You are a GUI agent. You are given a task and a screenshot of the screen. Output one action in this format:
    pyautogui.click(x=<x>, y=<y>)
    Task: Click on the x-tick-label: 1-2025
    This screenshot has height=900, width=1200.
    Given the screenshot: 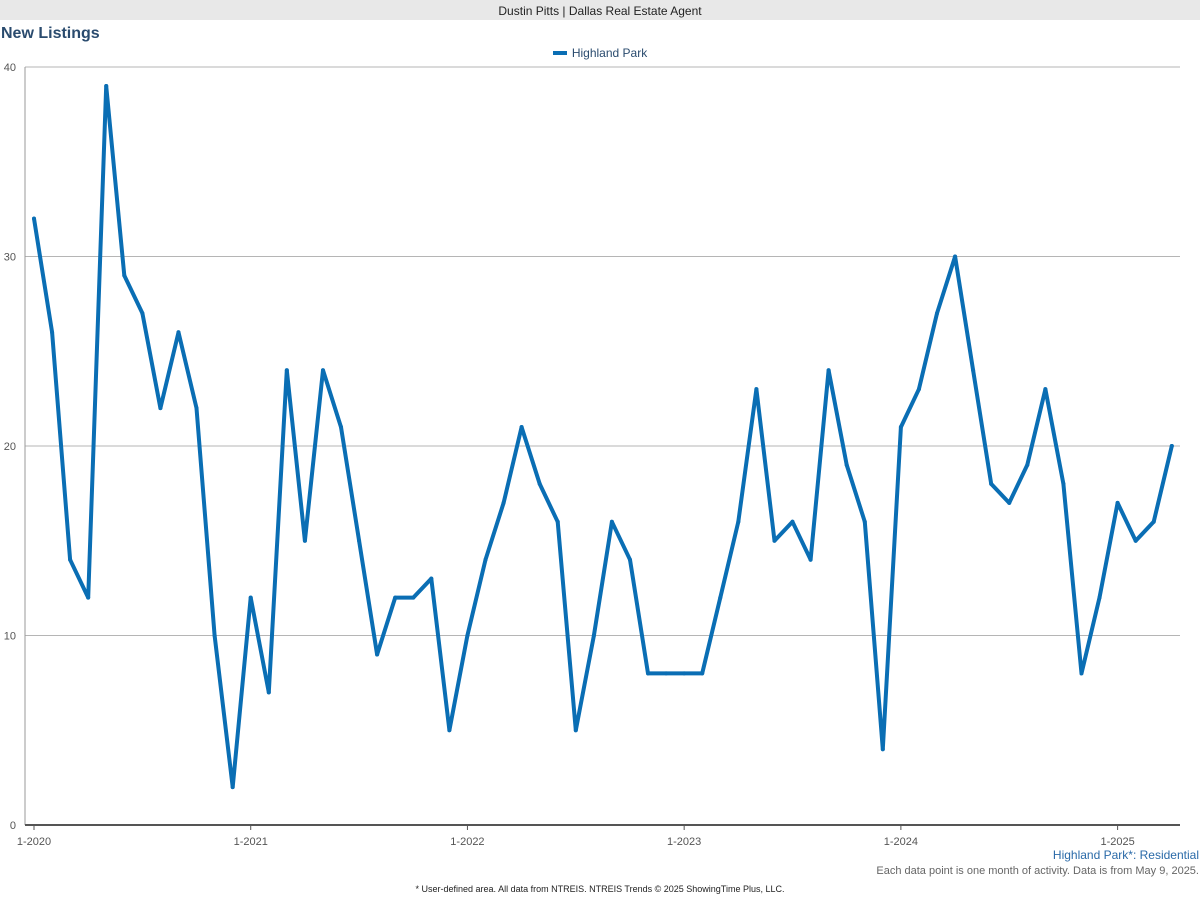 What is the action you would take?
    pyautogui.click(x=1117, y=842)
    